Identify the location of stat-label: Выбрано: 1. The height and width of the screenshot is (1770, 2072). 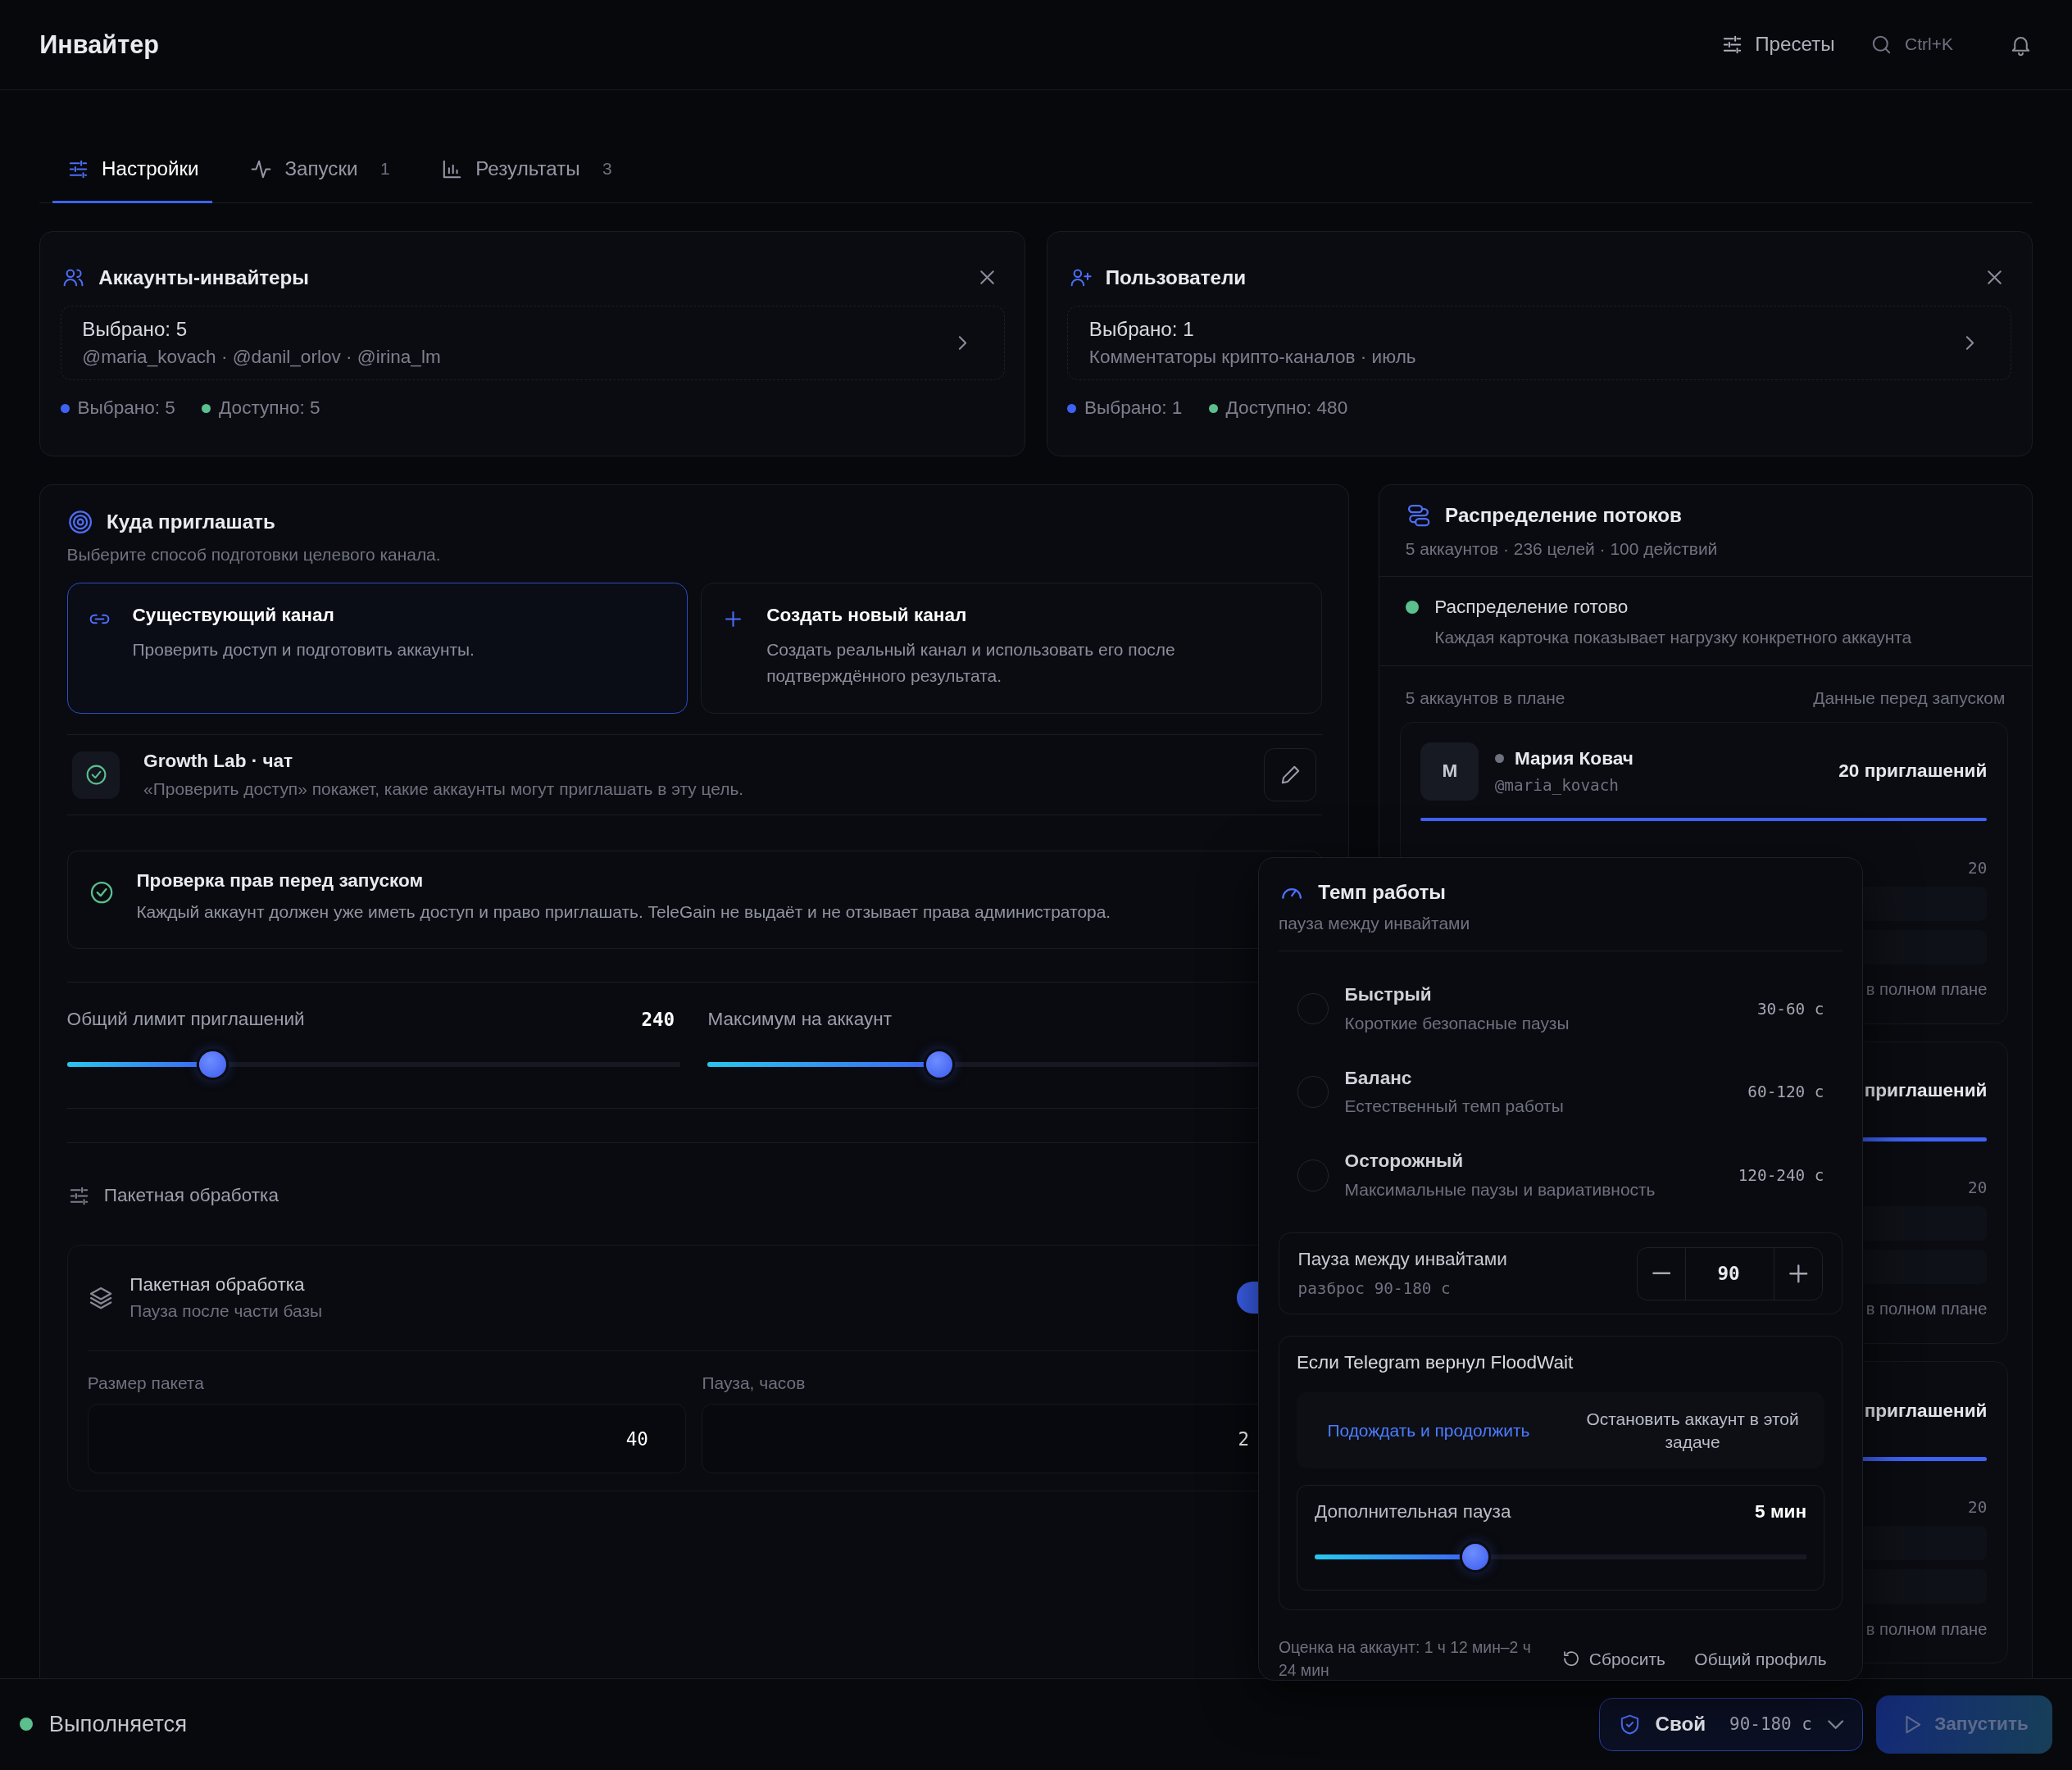
(1133, 408).